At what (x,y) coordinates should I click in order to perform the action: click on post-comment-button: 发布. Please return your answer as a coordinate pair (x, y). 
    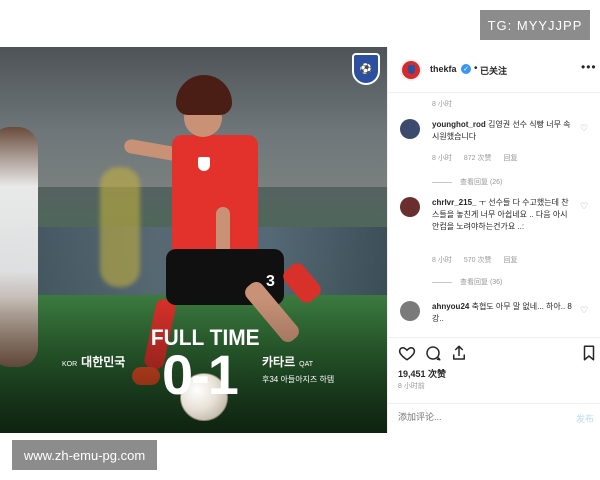
    Looking at the image, I should click on (585, 418).